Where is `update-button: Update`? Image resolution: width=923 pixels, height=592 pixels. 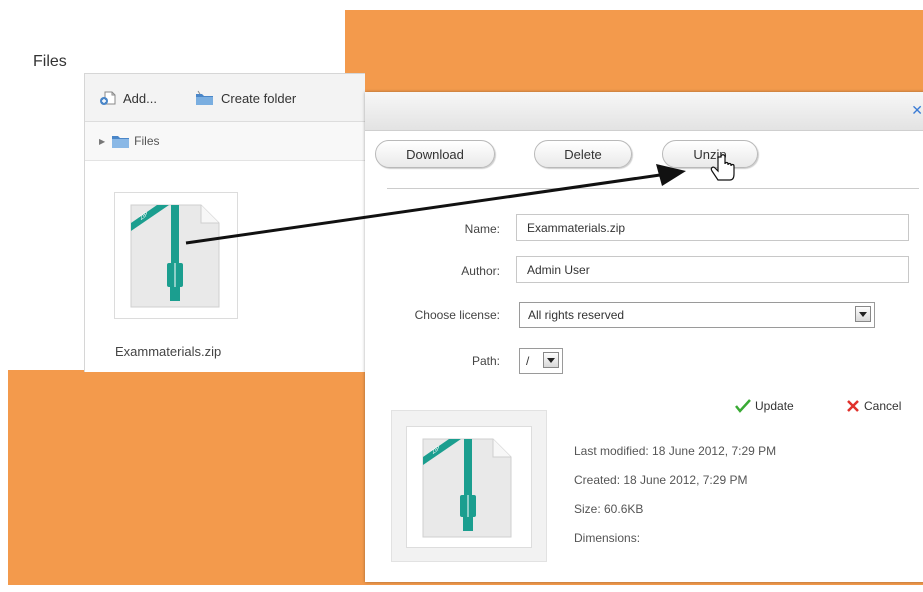
update-button: Update is located at coordinates (764, 406).